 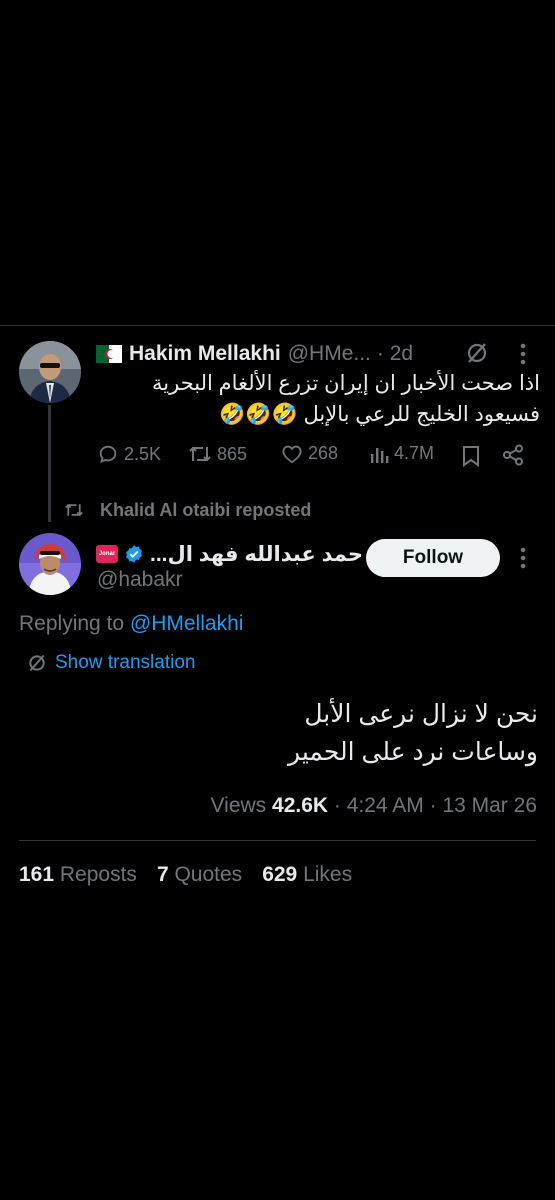 What do you see at coordinates (395, 354) in the screenshot?
I see `original-time: · 2d` at bounding box center [395, 354].